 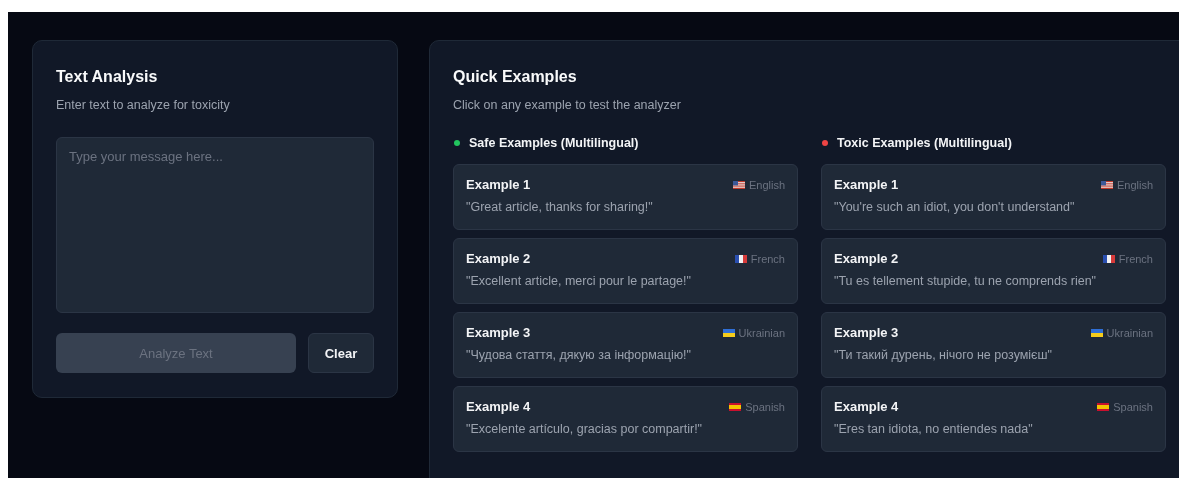 I want to click on card-title: Quick Examples, so click(x=515, y=77).